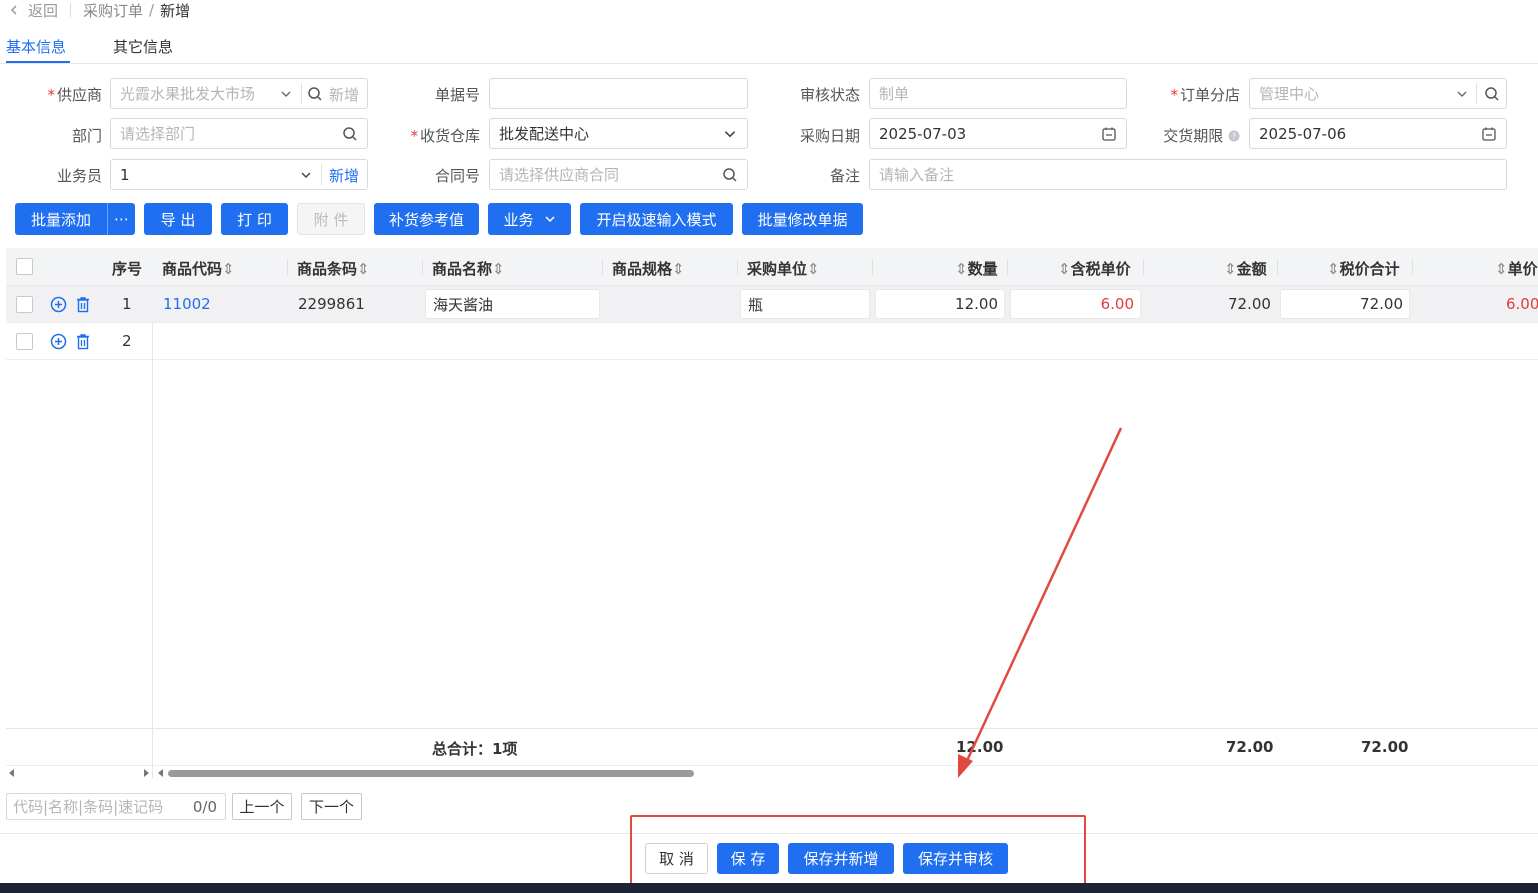 This screenshot has height=893, width=1538. Describe the element at coordinates (13, 10) in the screenshot. I see `chevron-left-icon` at that location.